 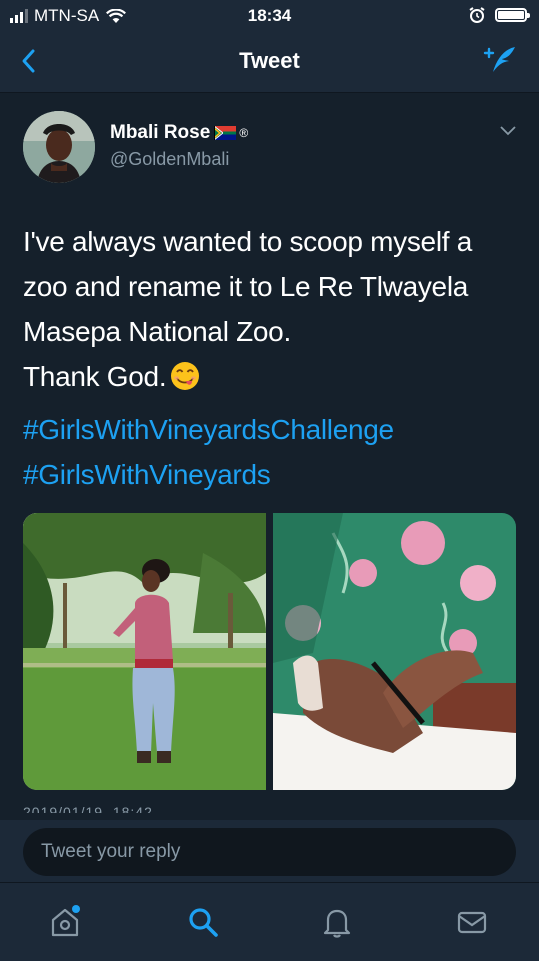 I want to click on tab-bar, so click(x=269, y=921).